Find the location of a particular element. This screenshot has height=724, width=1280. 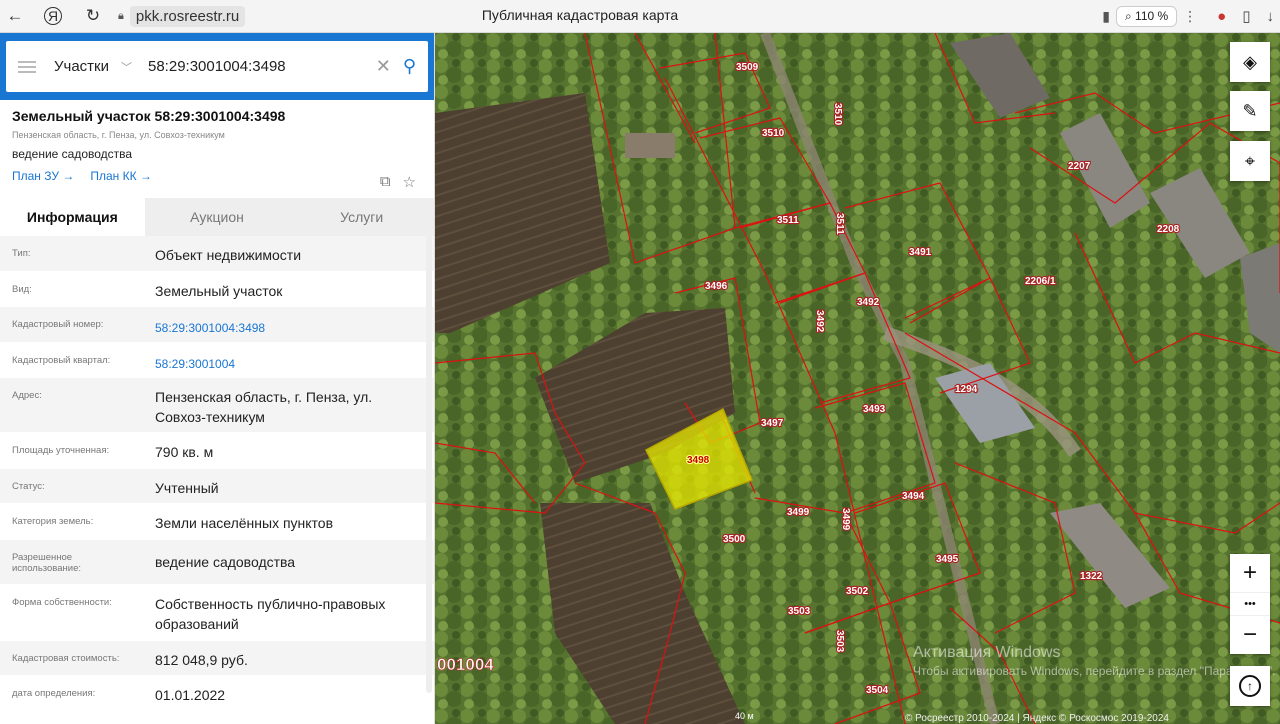

parcel-label: 3495 is located at coordinates (947, 559).